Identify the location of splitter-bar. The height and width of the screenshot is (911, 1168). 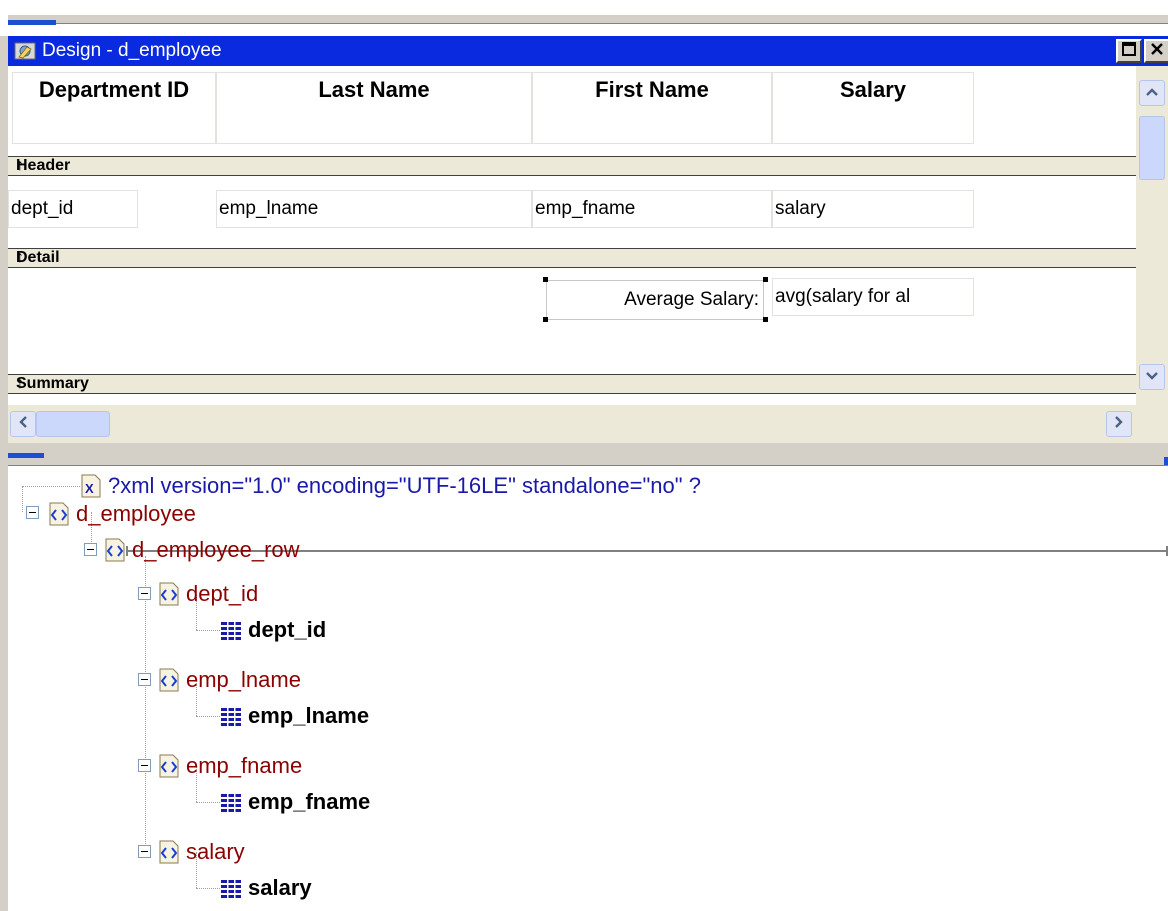
(588, 19).